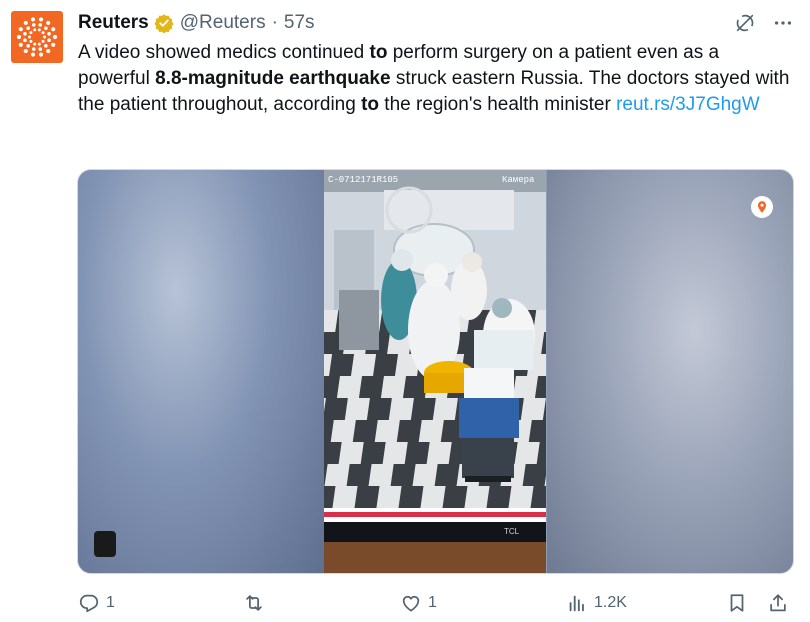 This screenshot has height=622, width=810. What do you see at coordinates (432, 602) in the screenshot?
I see `like-count: 1` at bounding box center [432, 602].